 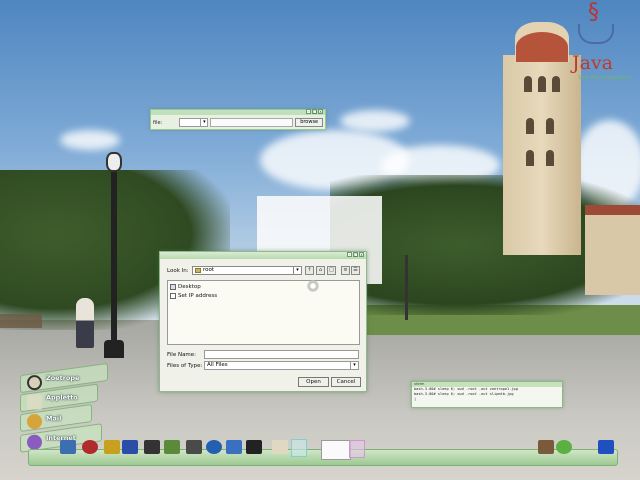 What do you see at coordinates (345, 270) in the screenshot?
I see `list-view-button: ≡` at bounding box center [345, 270].